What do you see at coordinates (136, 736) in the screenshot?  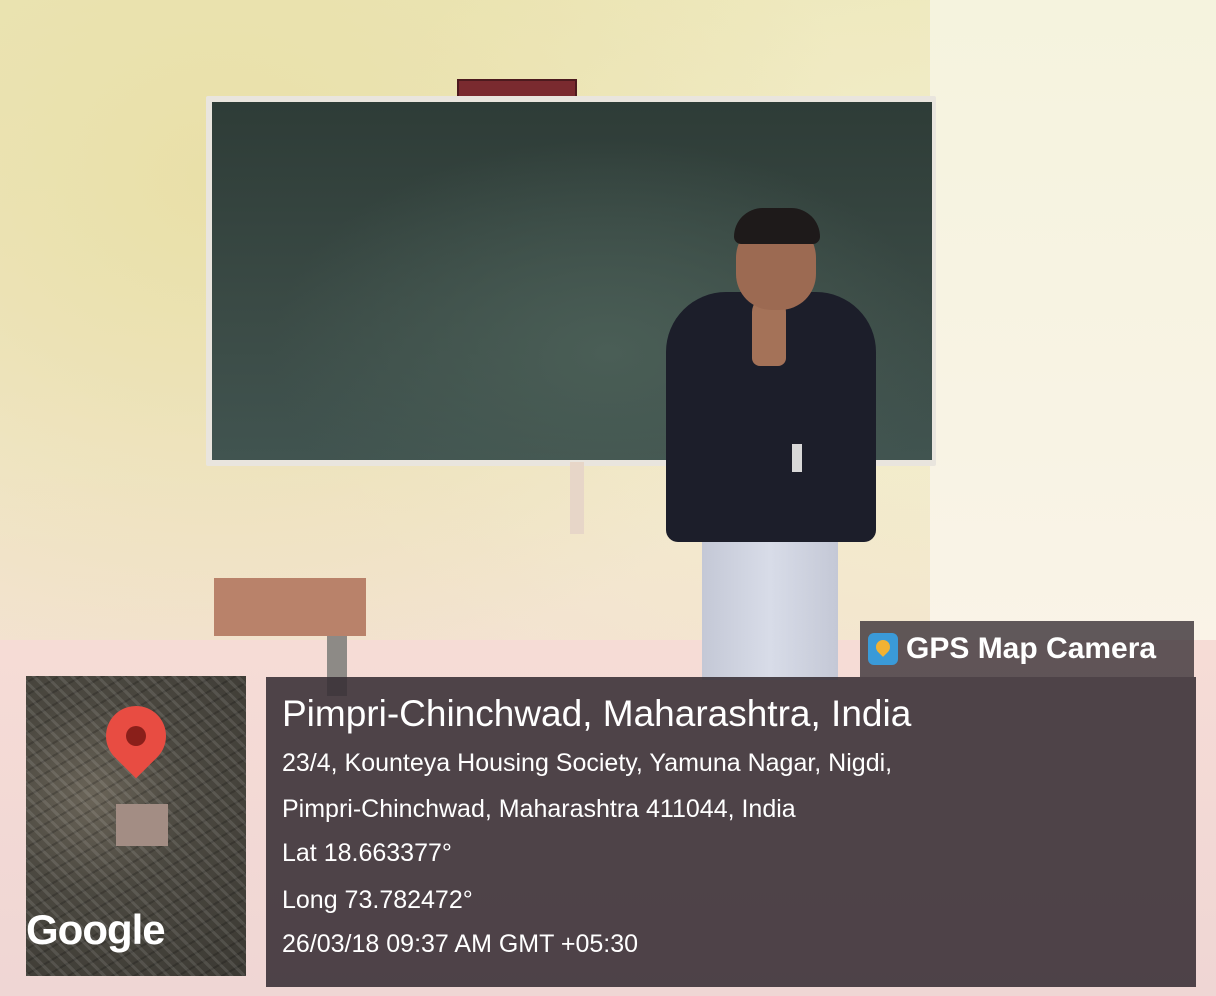 I see `map-pin-dot` at bounding box center [136, 736].